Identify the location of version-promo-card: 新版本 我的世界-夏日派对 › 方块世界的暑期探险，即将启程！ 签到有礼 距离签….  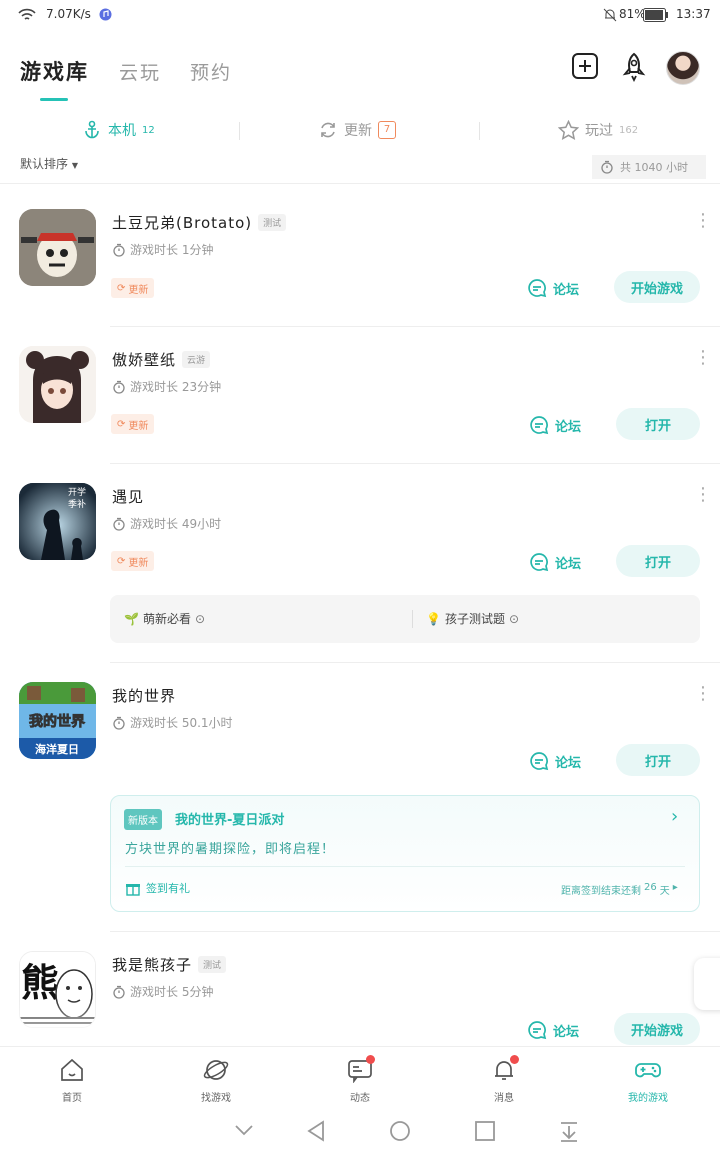
(405, 853).